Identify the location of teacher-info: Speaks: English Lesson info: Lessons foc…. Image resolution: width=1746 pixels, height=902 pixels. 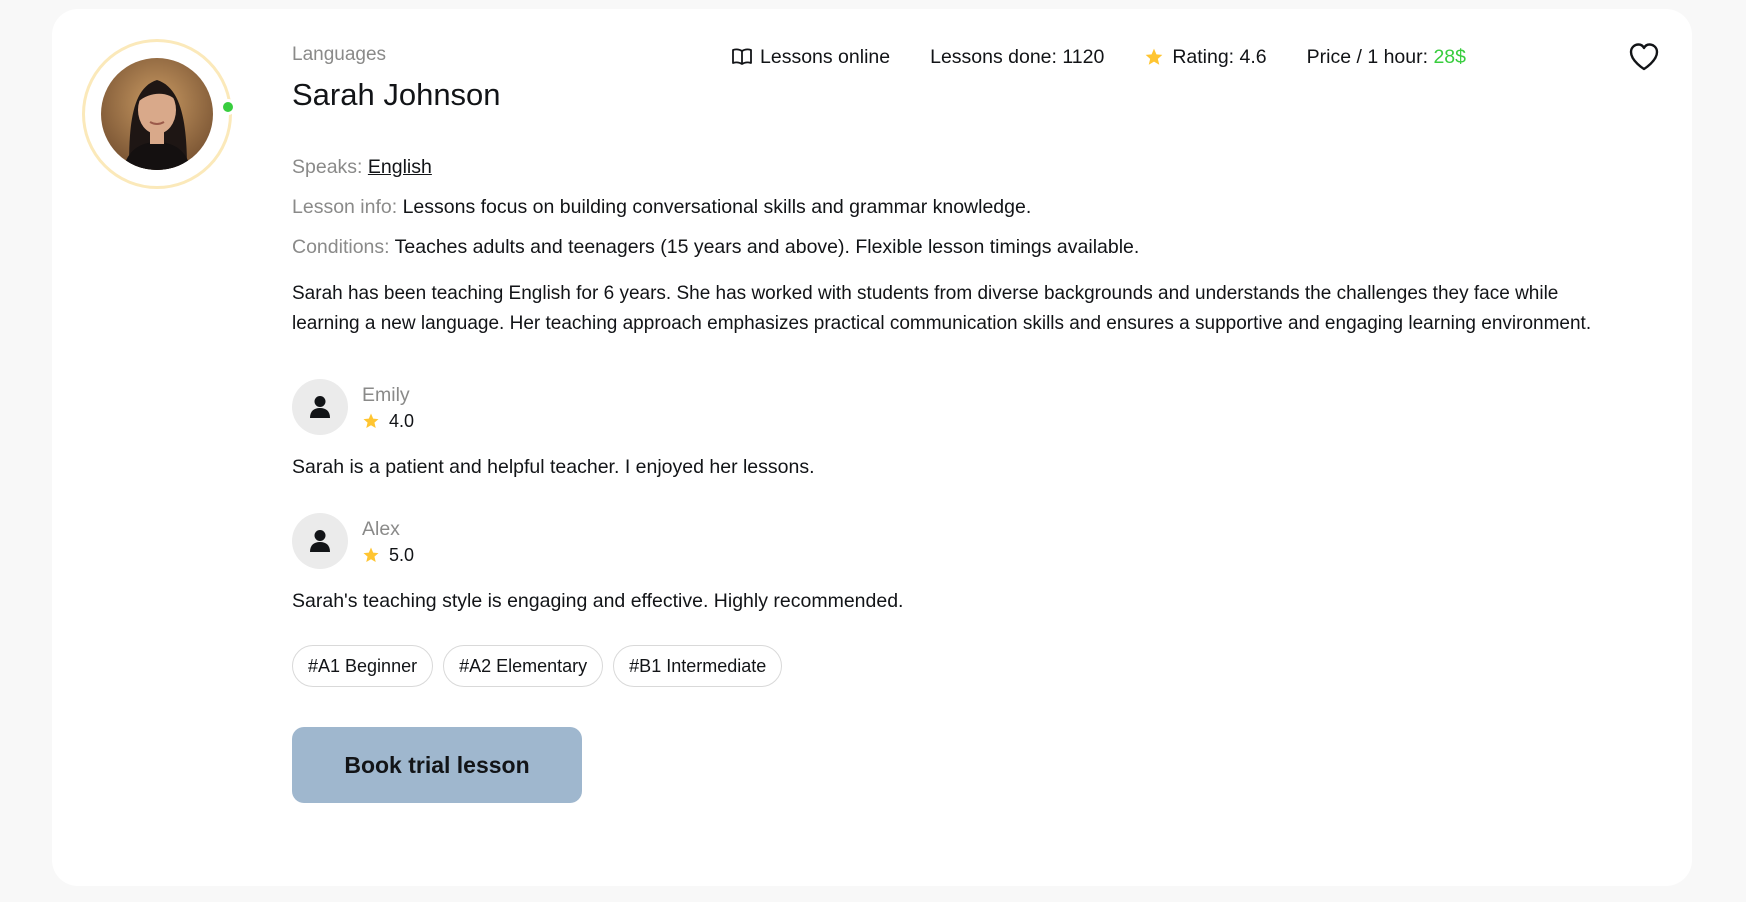
(972, 207).